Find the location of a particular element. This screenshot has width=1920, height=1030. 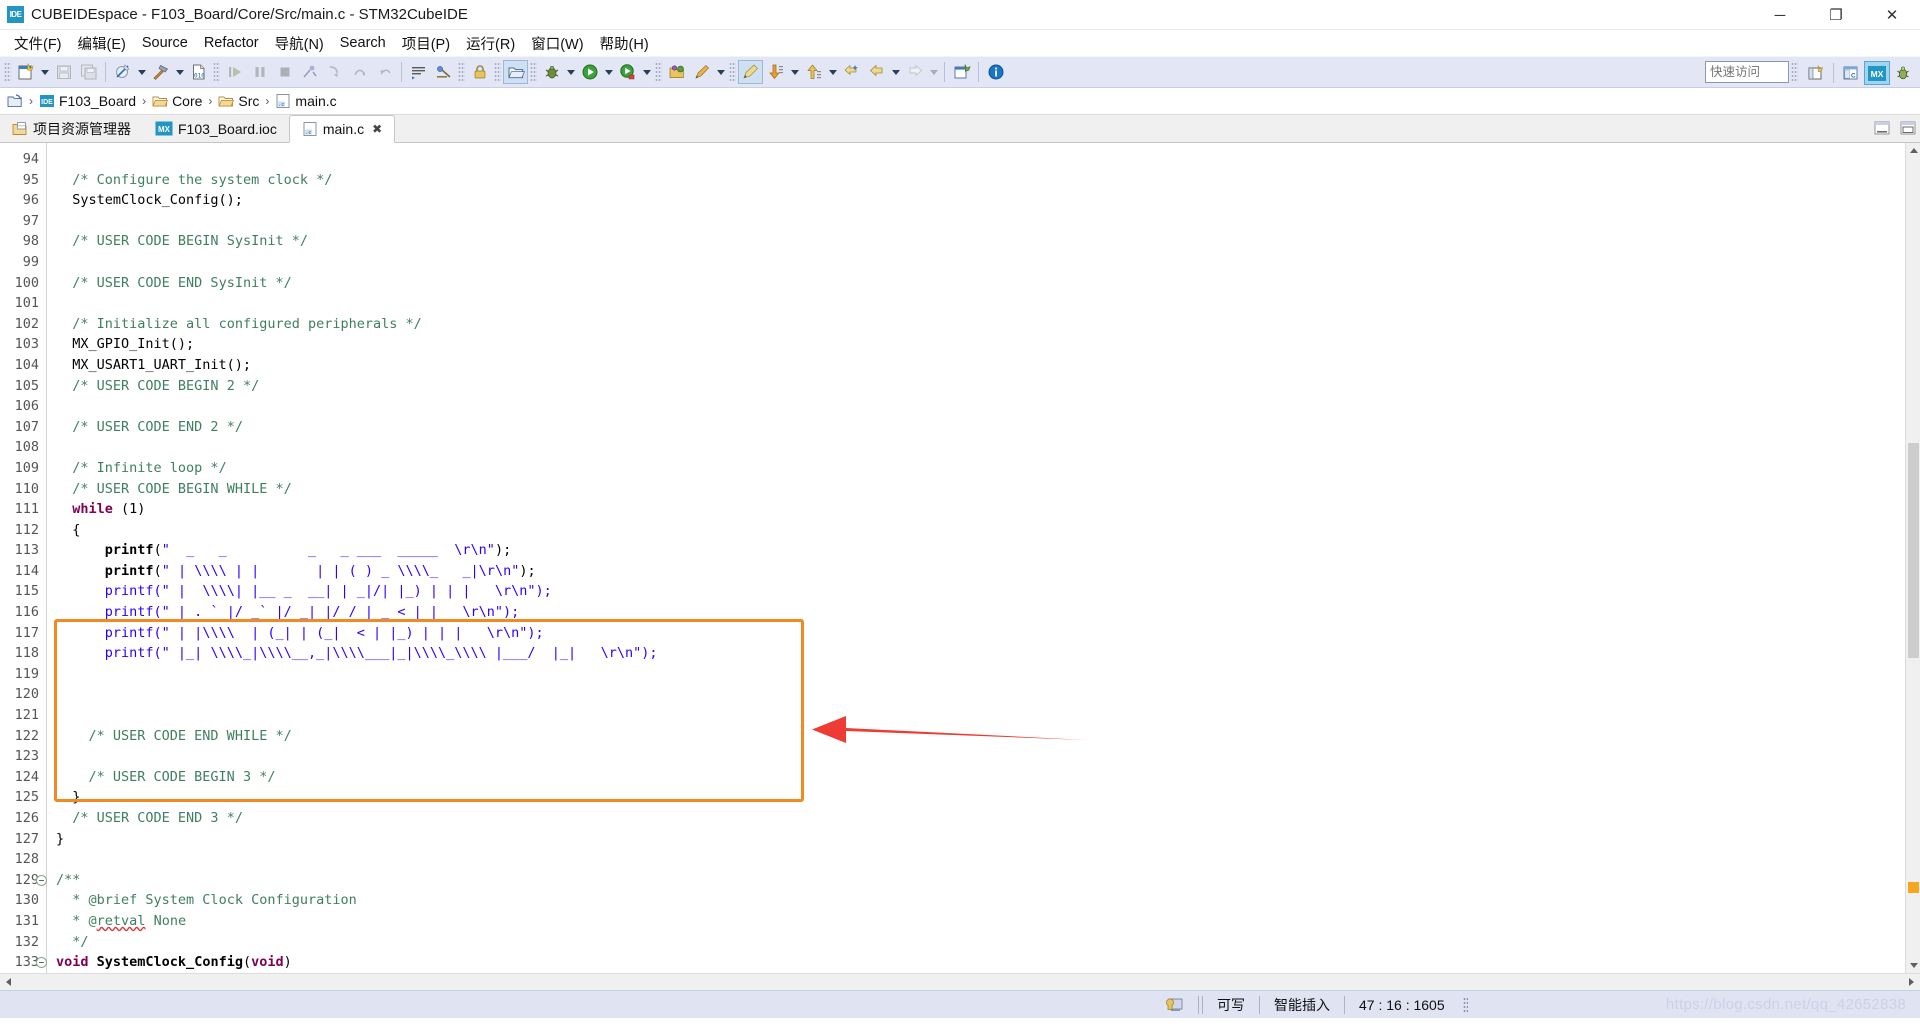

build-all-icon is located at coordinates (122, 72).